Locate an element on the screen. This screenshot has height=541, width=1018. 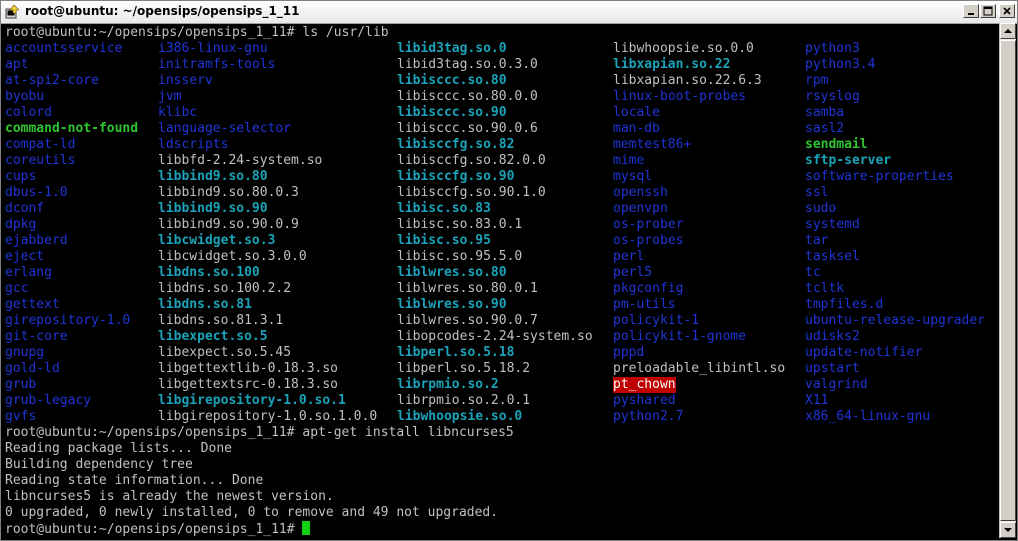
ls-entry-file: libgettextlib-0.18.3.so is located at coordinates (248, 368).